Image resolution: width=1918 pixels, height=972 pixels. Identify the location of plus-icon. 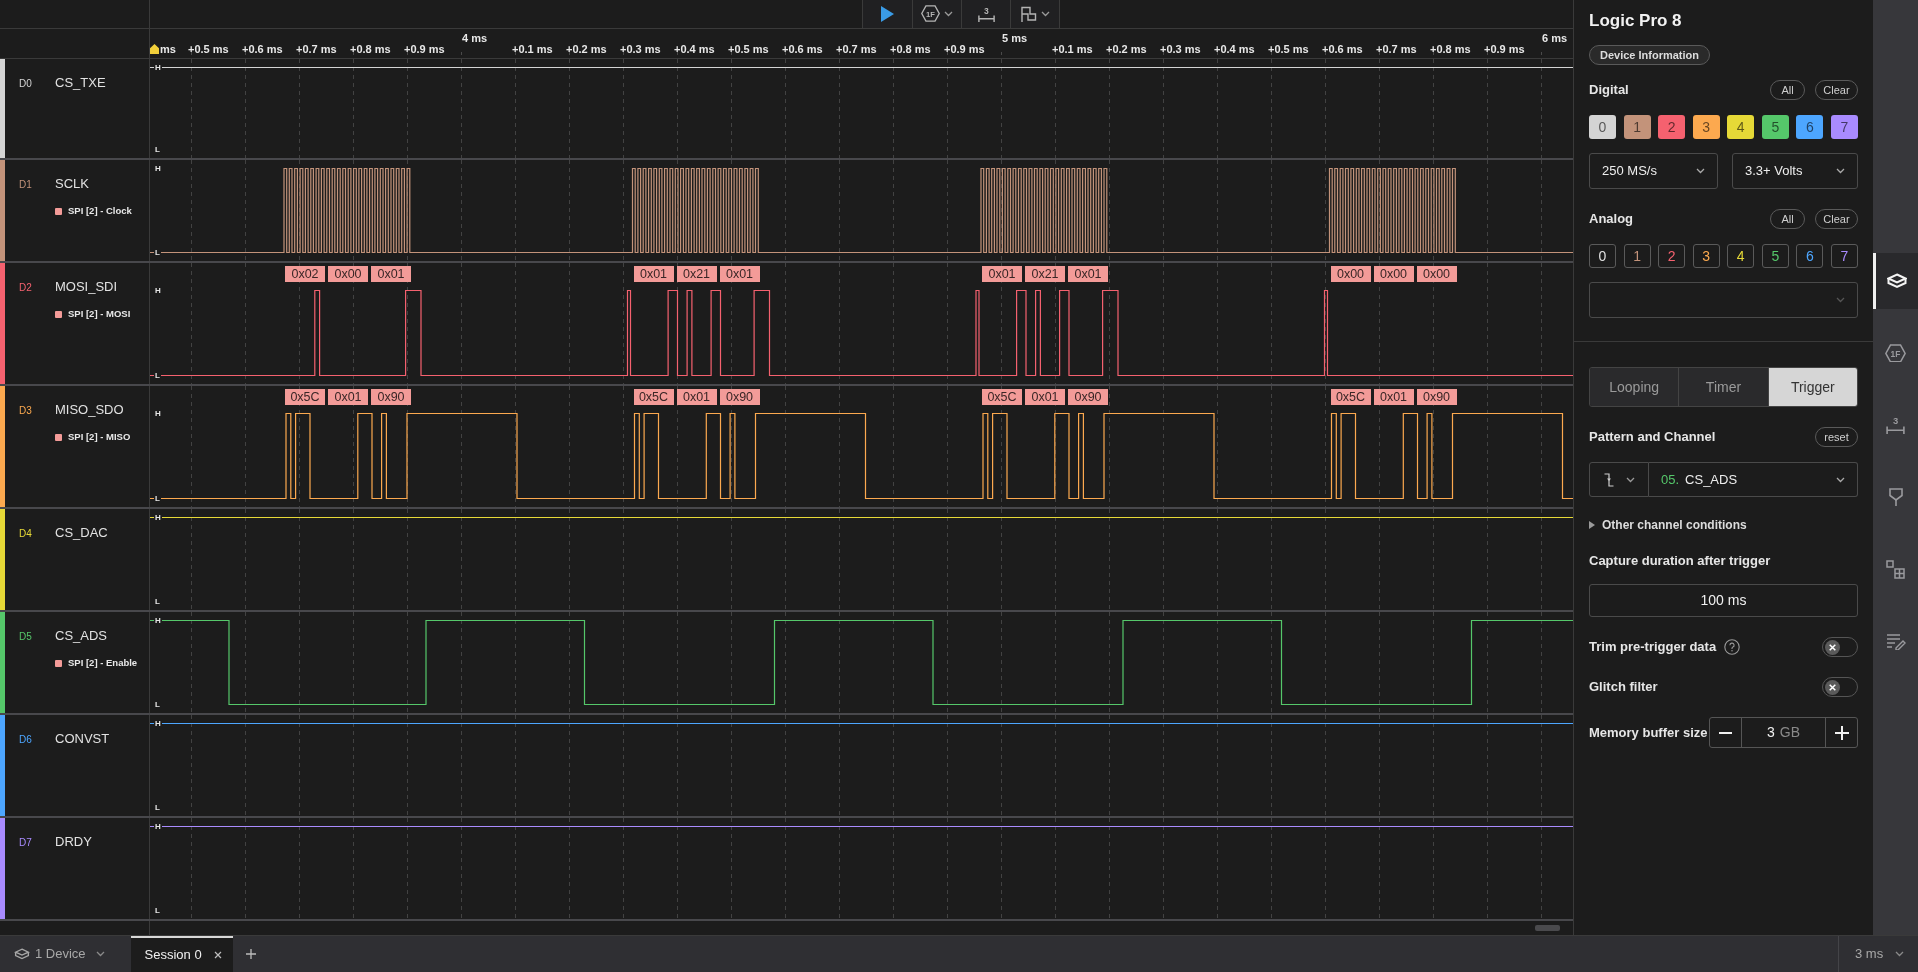
(250, 954).